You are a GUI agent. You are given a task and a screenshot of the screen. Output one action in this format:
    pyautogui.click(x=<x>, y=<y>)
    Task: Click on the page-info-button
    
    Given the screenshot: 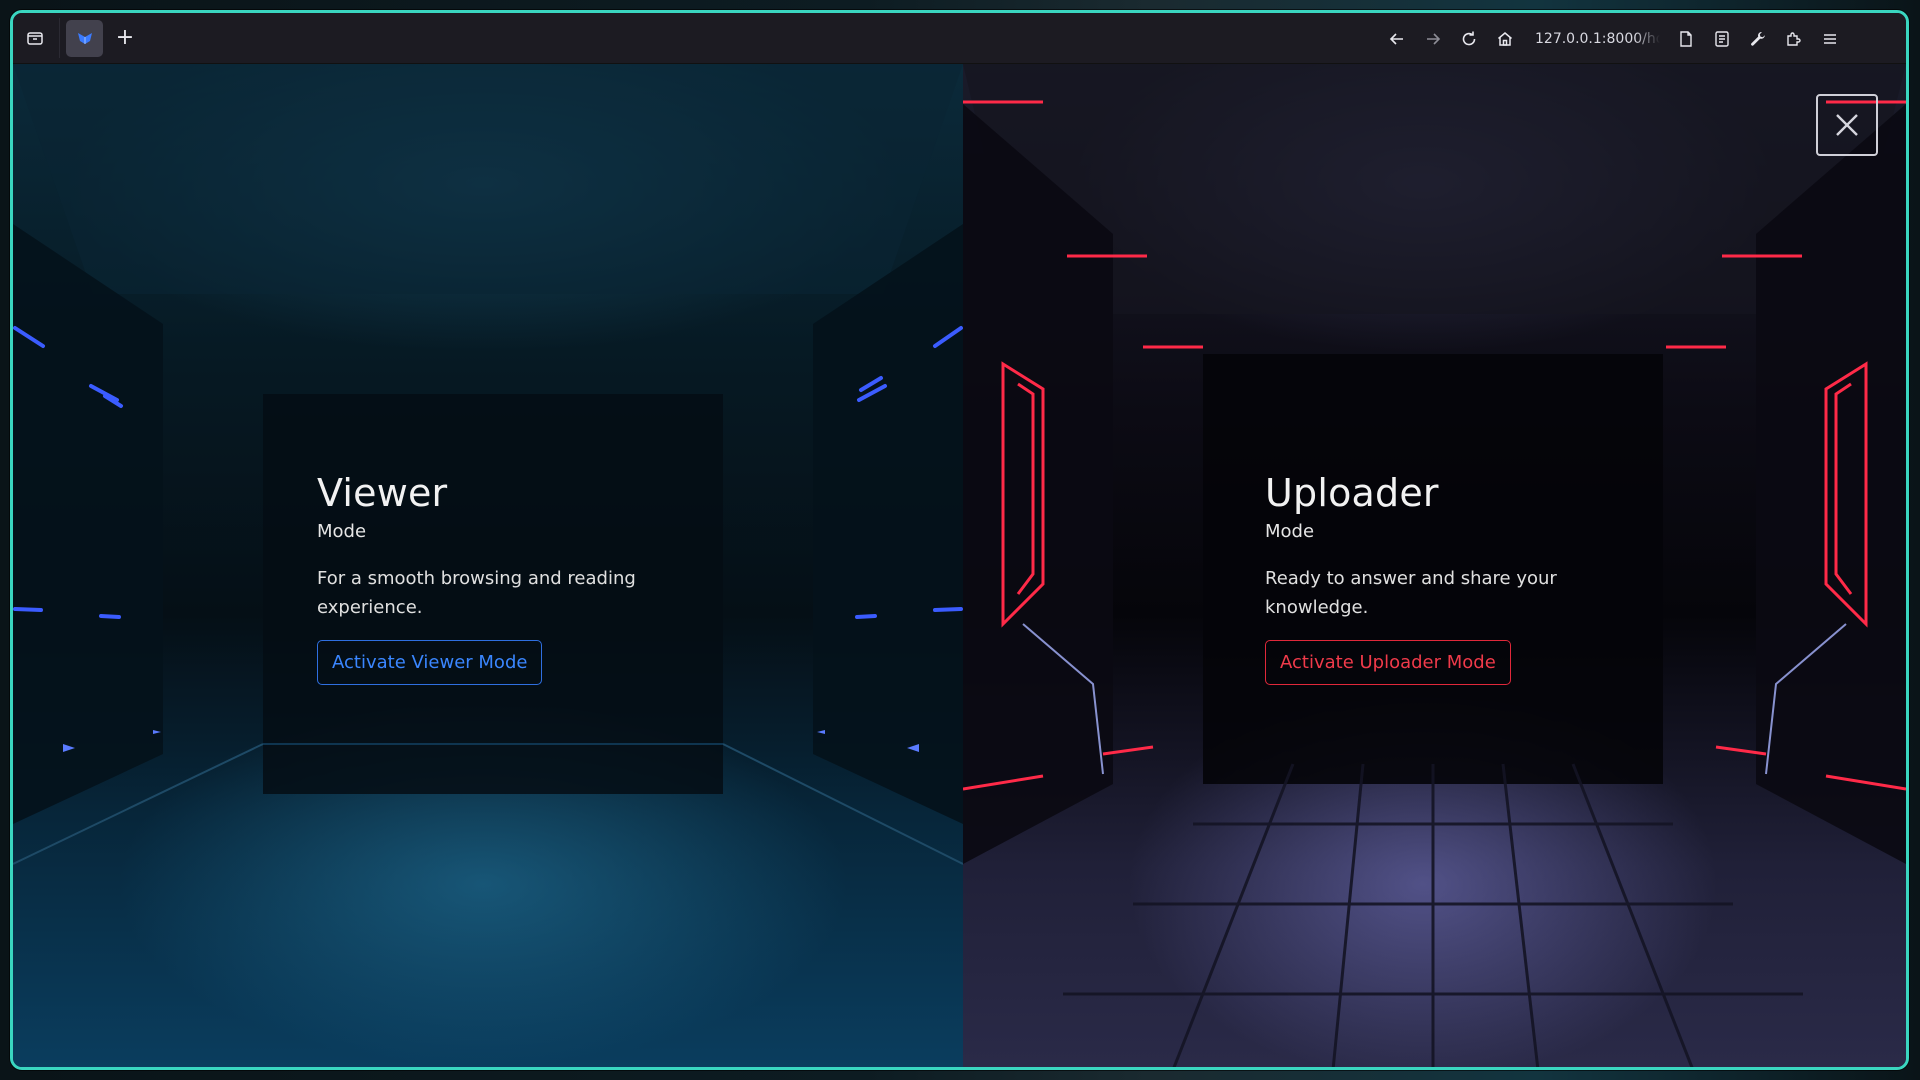 What is the action you would take?
    pyautogui.click(x=1686, y=39)
    